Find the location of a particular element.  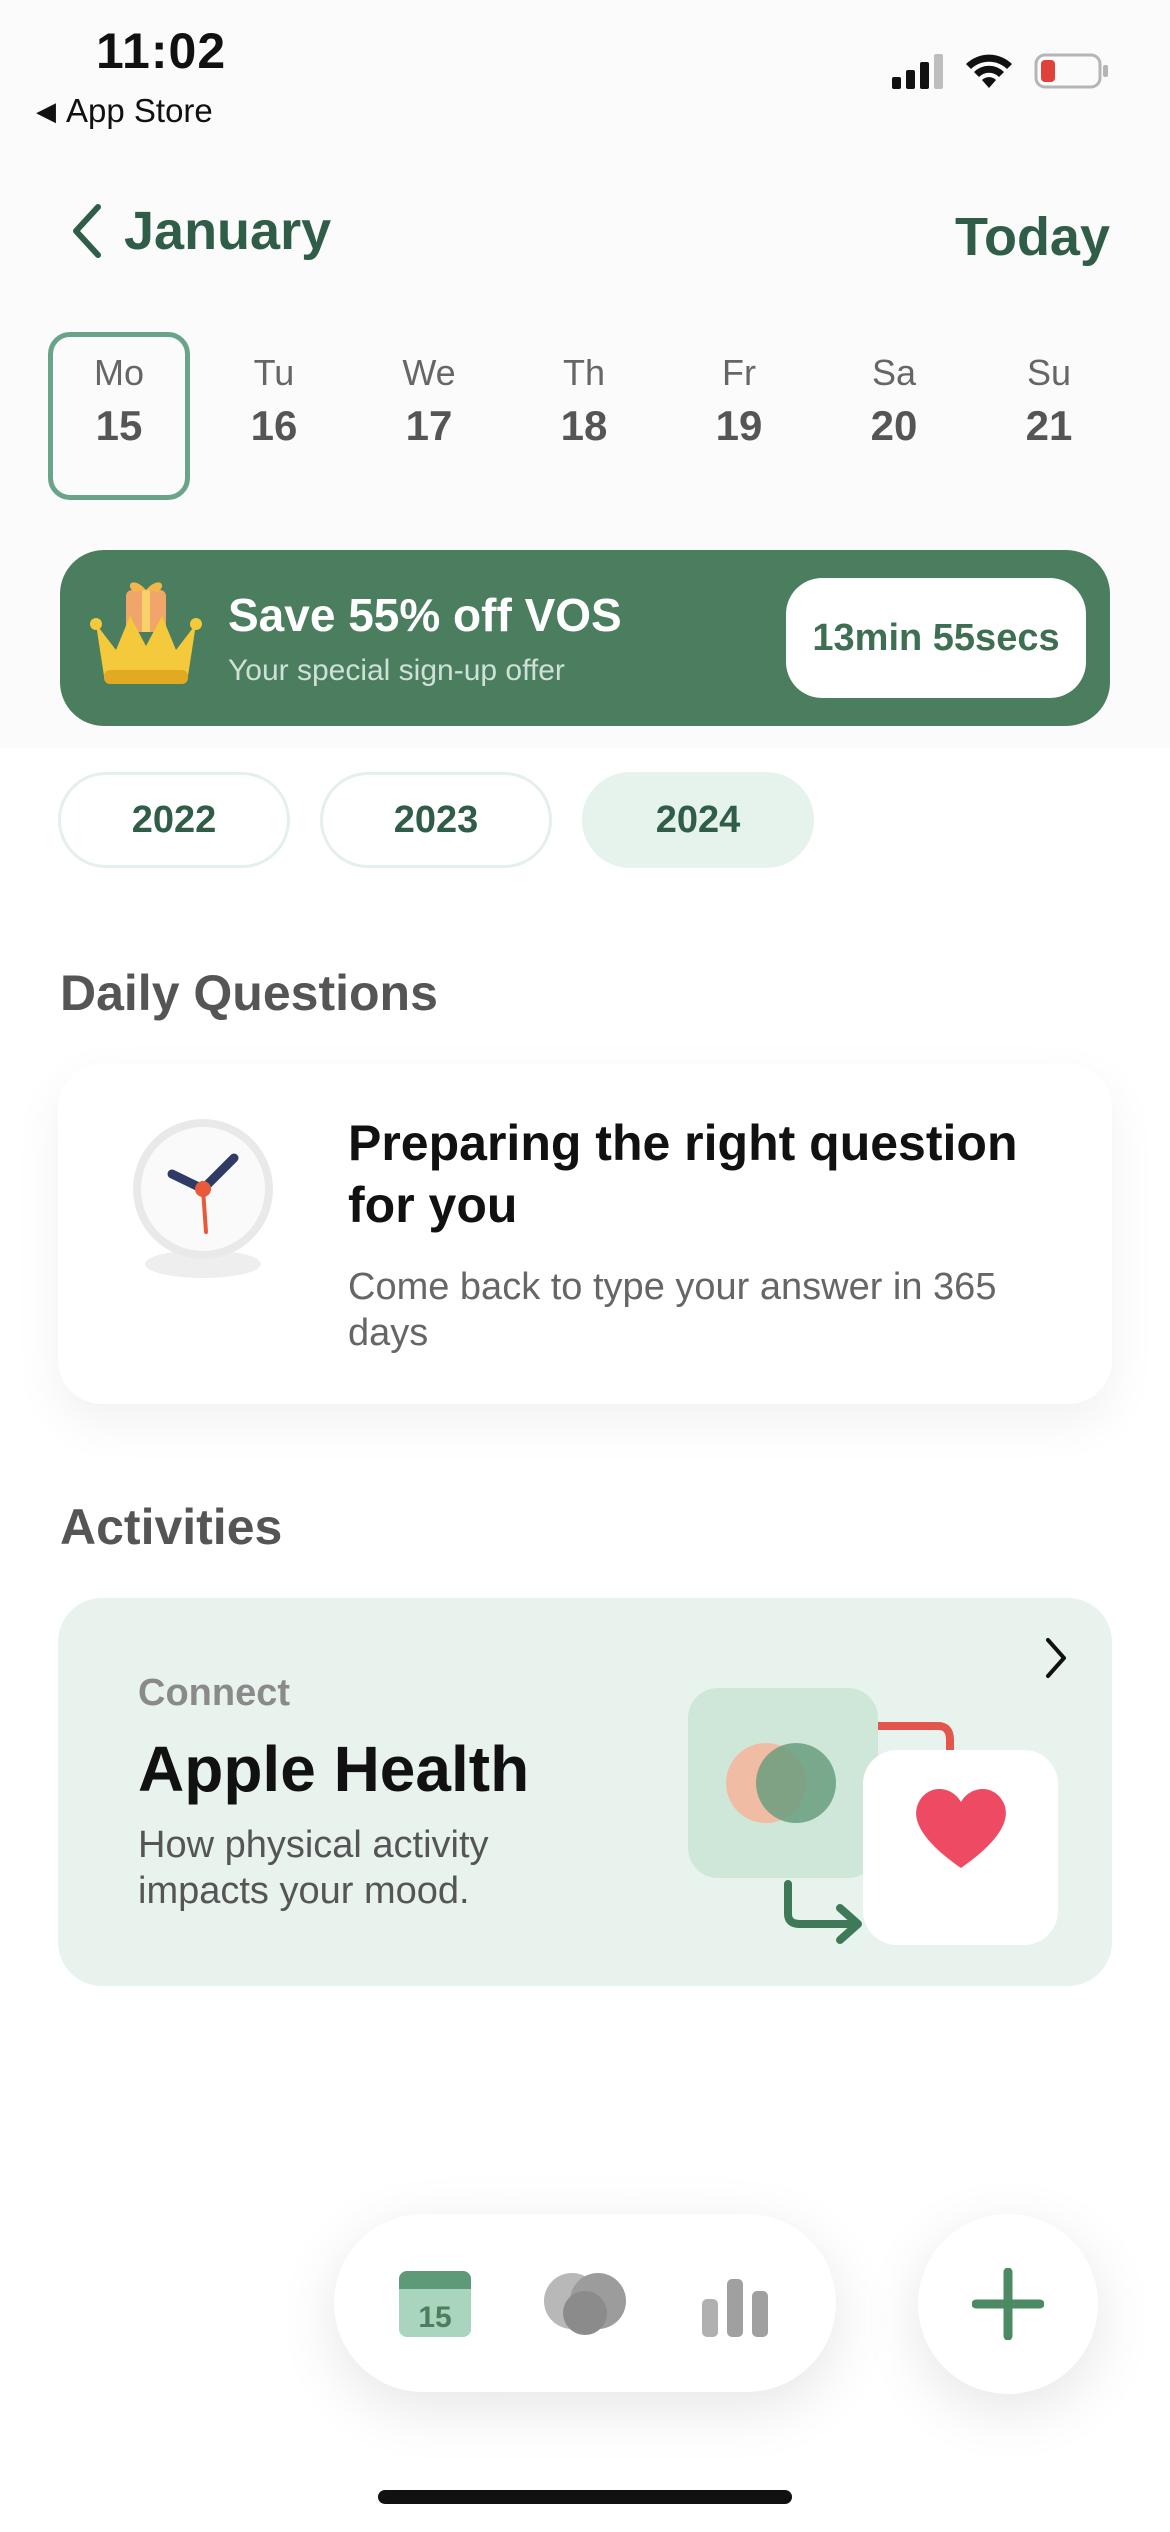

year-filter: 2022 2023 2024 is located at coordinates (436, 820).